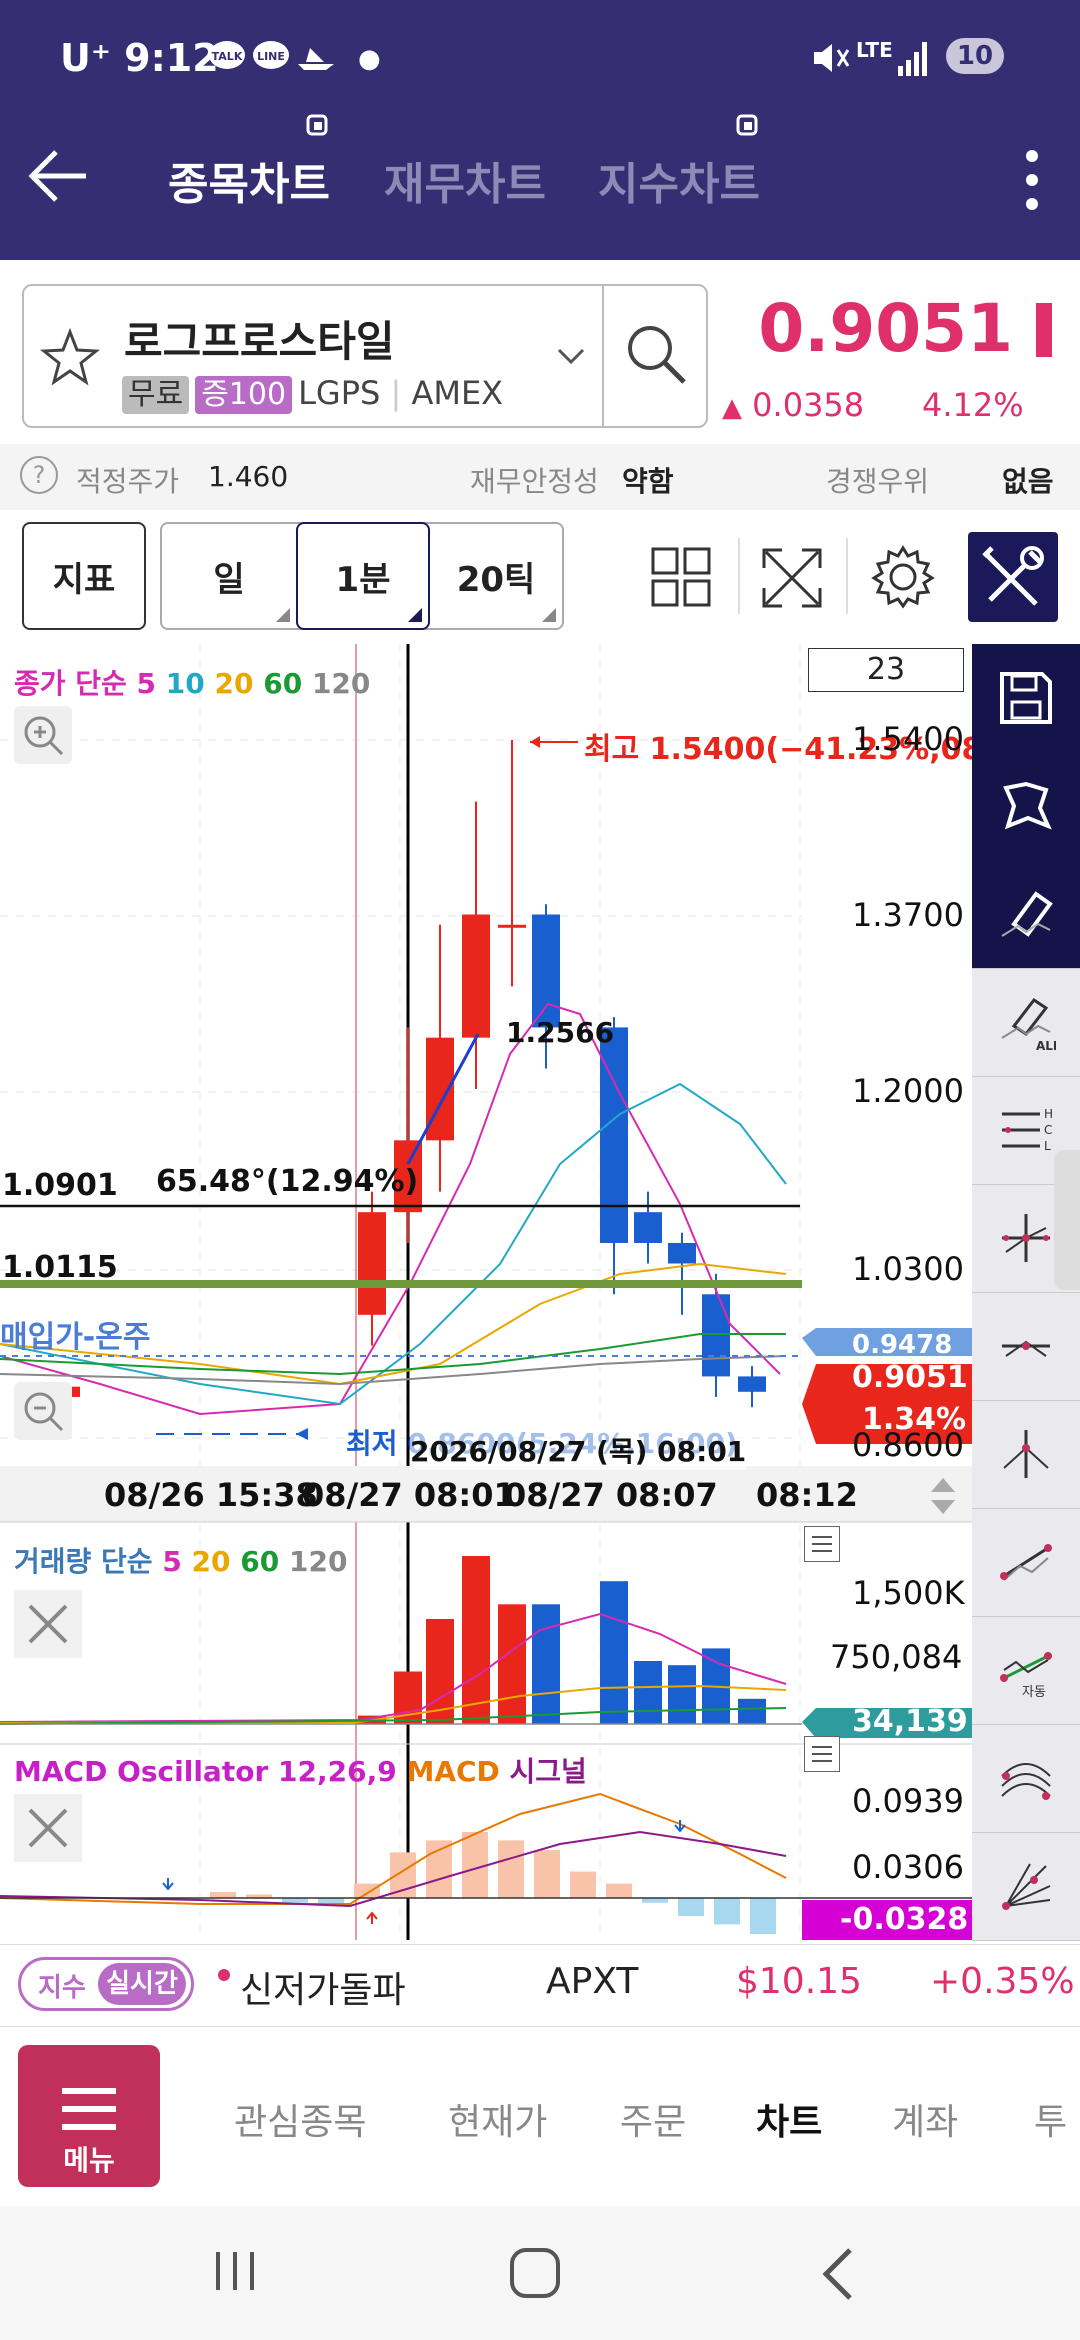 The height and width of the screenshot is (2340, 1080). Describe the element at coordinates (886, 670) in the screenshot. I see `zoom-level-box: 23` at that location.